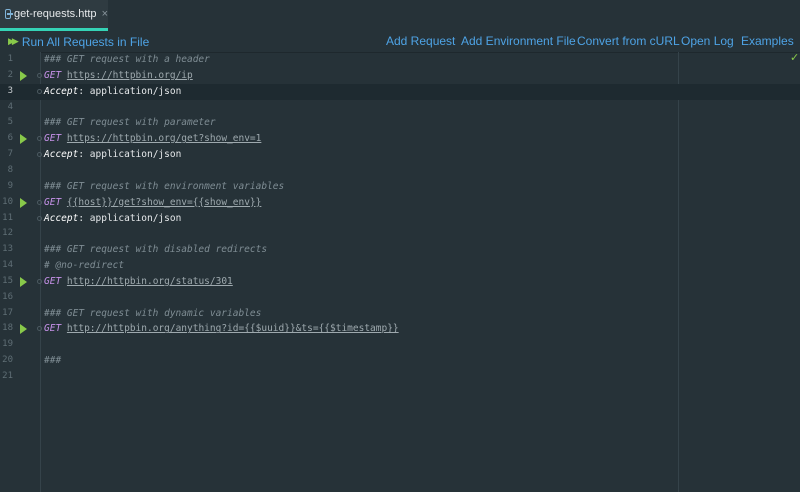 The image size is (800, 492). Describe the element at coordinates (7, 328) in the screenshot. I see `line-number: 18` at that location.